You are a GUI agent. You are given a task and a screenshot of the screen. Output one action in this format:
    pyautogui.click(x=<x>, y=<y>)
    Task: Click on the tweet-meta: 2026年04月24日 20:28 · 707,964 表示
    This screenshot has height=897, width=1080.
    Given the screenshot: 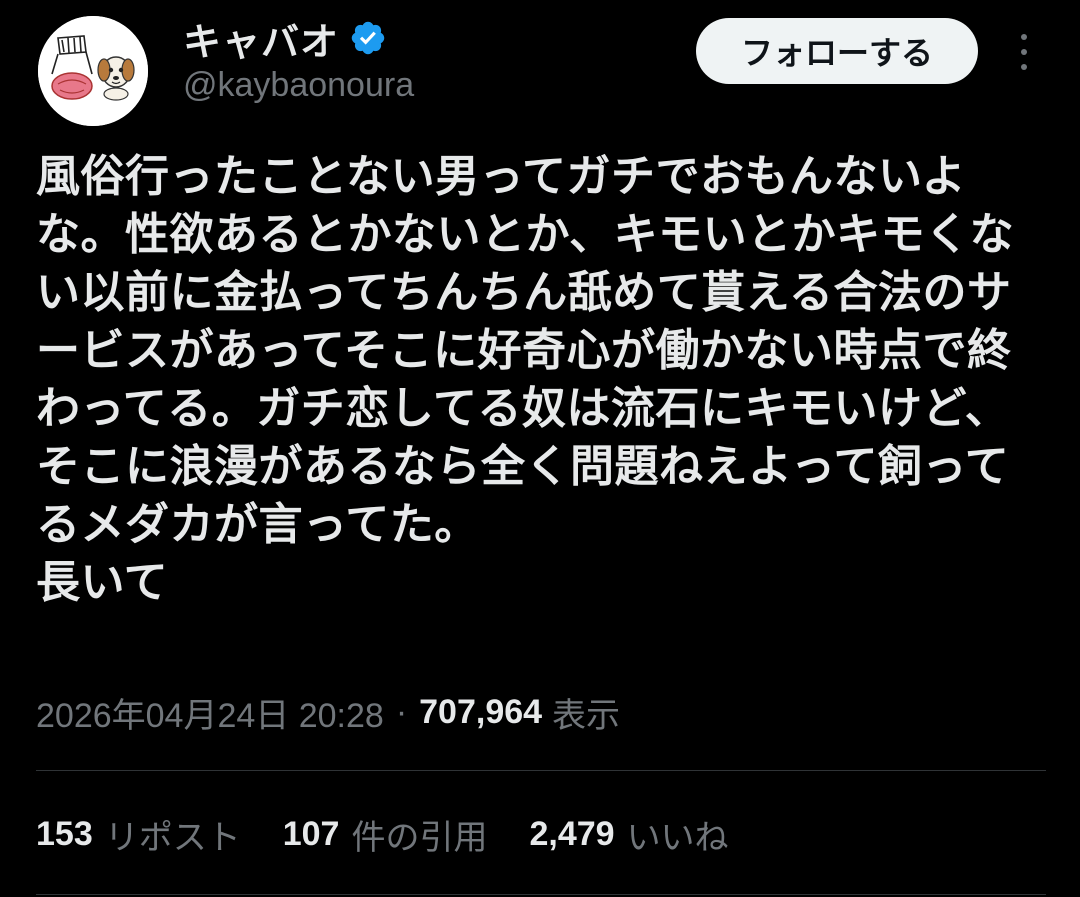 What is the action you would take?
    pyautogui.click(x=328, y=712)
    